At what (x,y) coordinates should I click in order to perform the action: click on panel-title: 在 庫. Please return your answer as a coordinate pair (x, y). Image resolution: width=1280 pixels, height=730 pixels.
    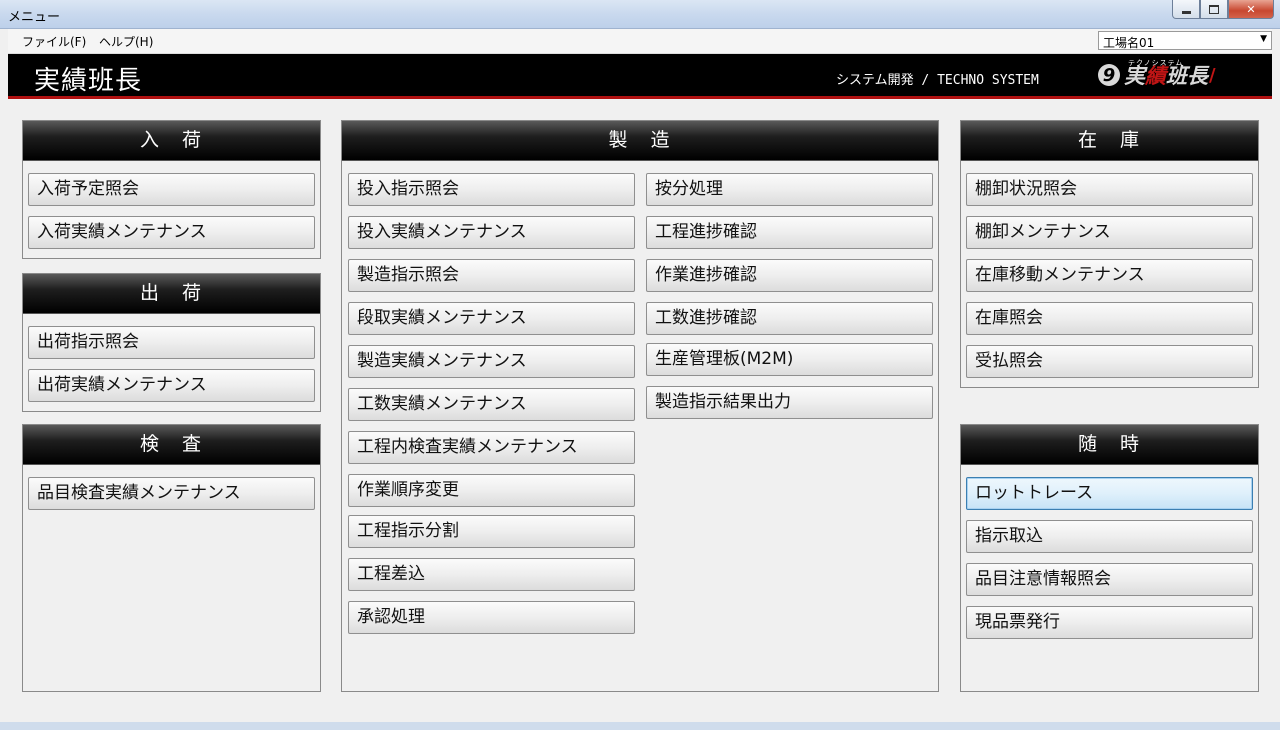
    Looking at the image, I should click on (1109, 141).